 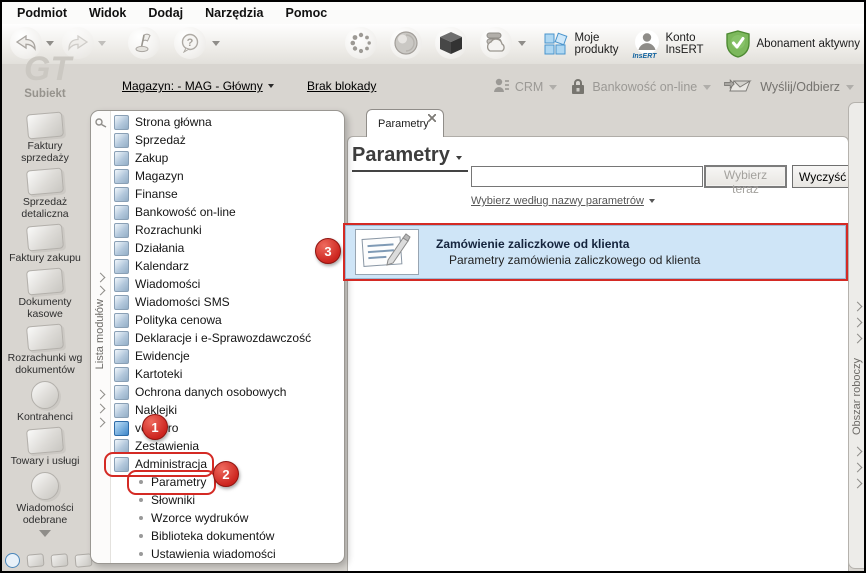 I want to click on obszar-roboczy-strip: Obszar roboczy, so click(x=856, y=335).